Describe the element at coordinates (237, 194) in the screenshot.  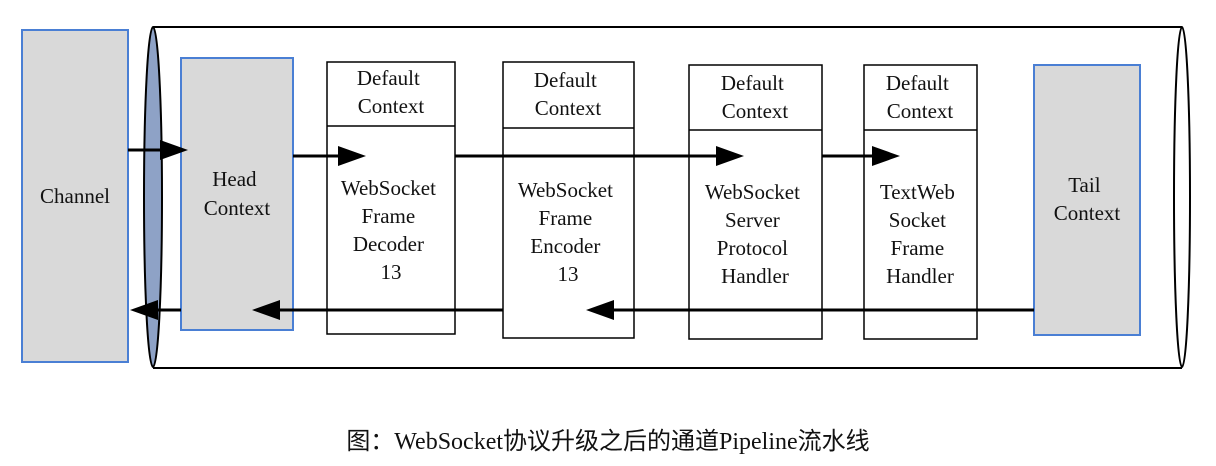
I see `head-context-box: Head Context` at that location.